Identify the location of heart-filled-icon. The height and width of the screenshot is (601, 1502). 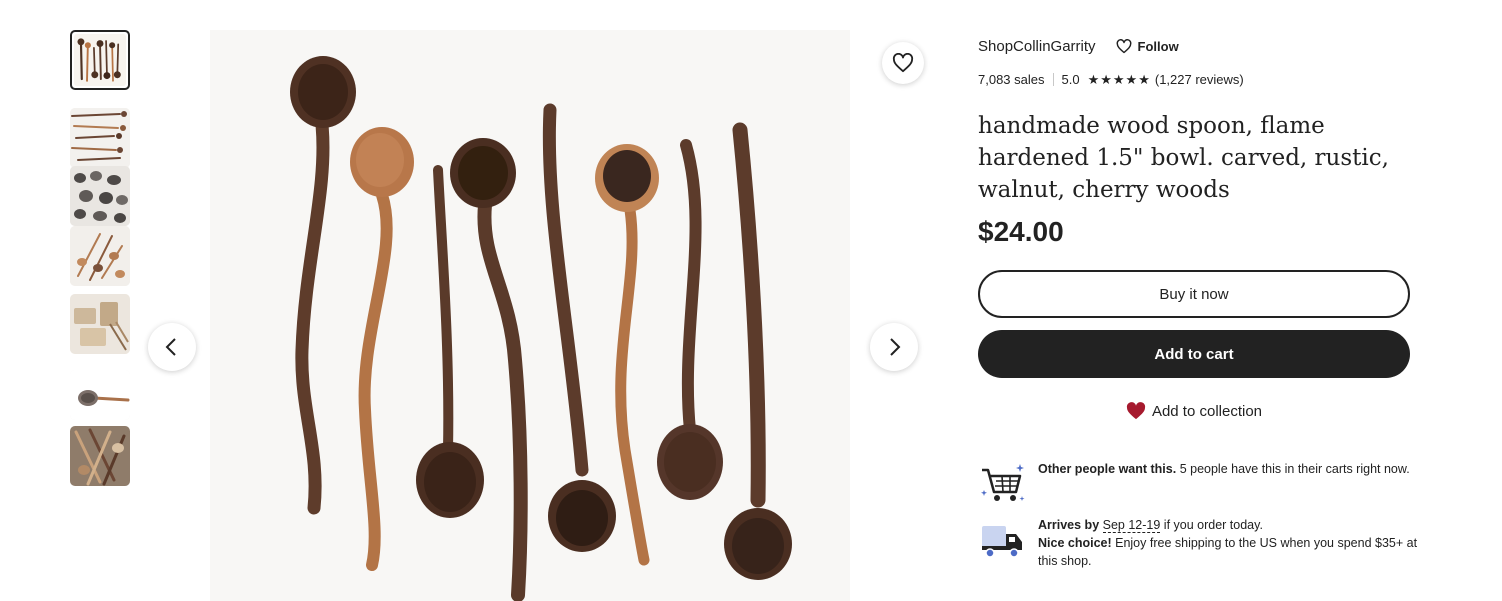
(1136, 411).